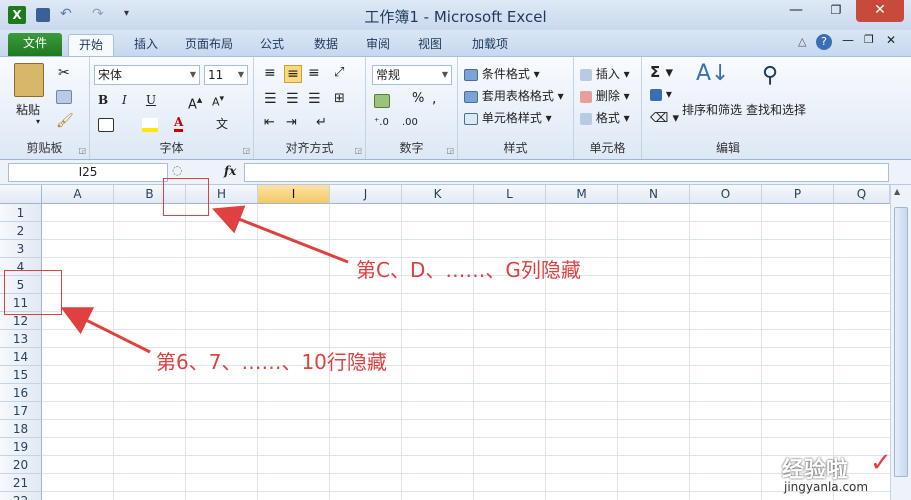  I want to click on watermark-url: jingyanla.com, so click(826, 487).